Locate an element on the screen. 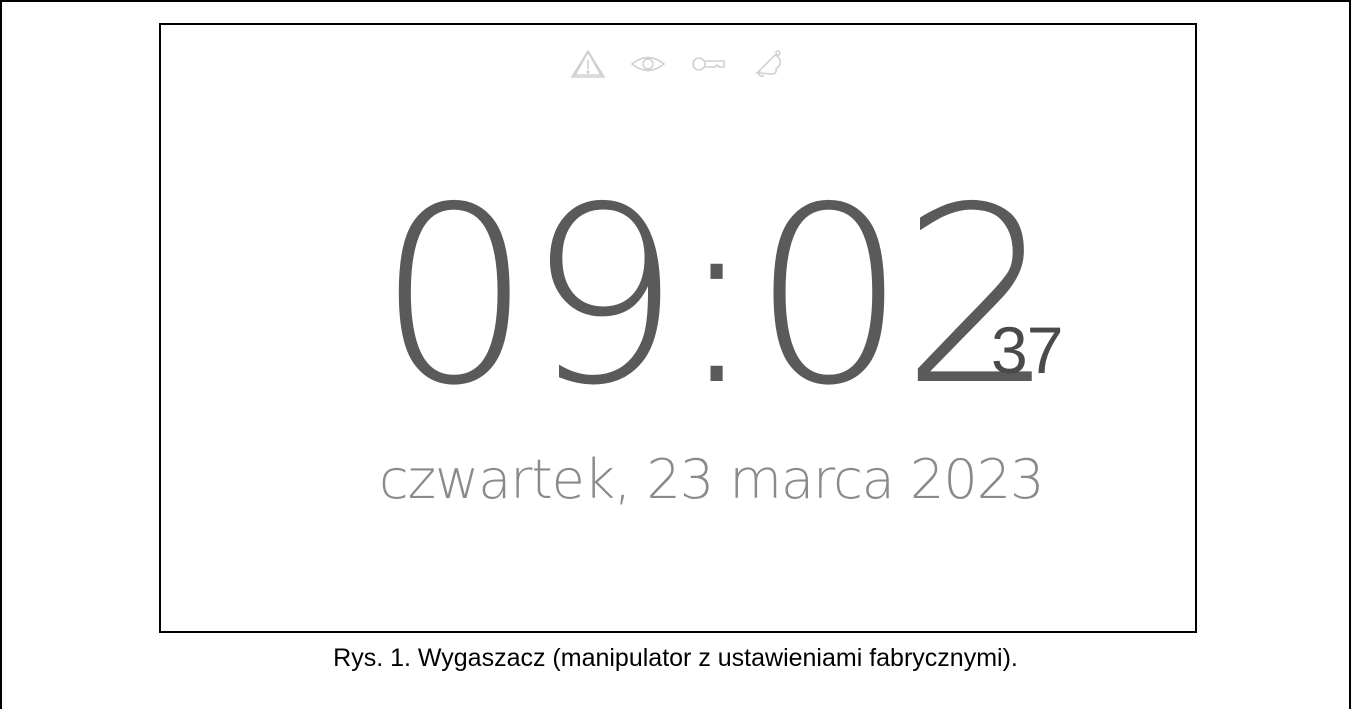 This screenshot has width=1351, height=709. bell-icon is located at coordinates (768, 64).